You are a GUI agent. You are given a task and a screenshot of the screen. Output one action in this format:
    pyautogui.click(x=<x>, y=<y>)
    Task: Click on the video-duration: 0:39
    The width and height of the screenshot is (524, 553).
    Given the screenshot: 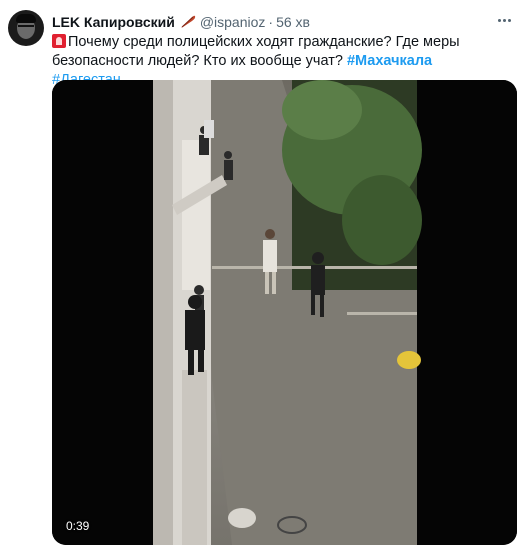 What is the action you would take?
    pyautogui.click(x=78, y=526)
    